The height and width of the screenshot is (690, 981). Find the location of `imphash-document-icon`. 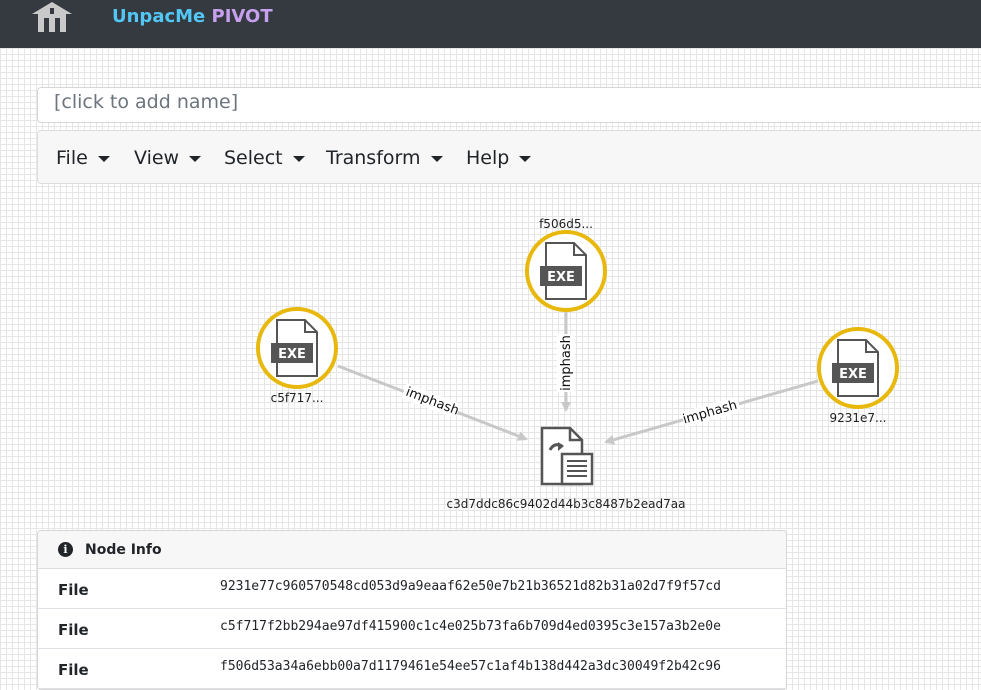

imphash-document-icon is located at coordinates (567, 456).